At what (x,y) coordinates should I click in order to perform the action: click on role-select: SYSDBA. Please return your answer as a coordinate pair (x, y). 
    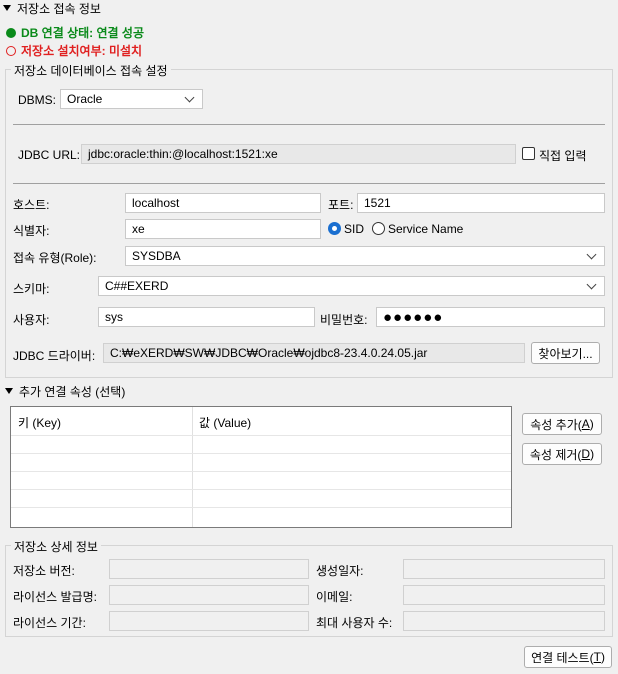
    Looking at the image, I should click on (365, 256).